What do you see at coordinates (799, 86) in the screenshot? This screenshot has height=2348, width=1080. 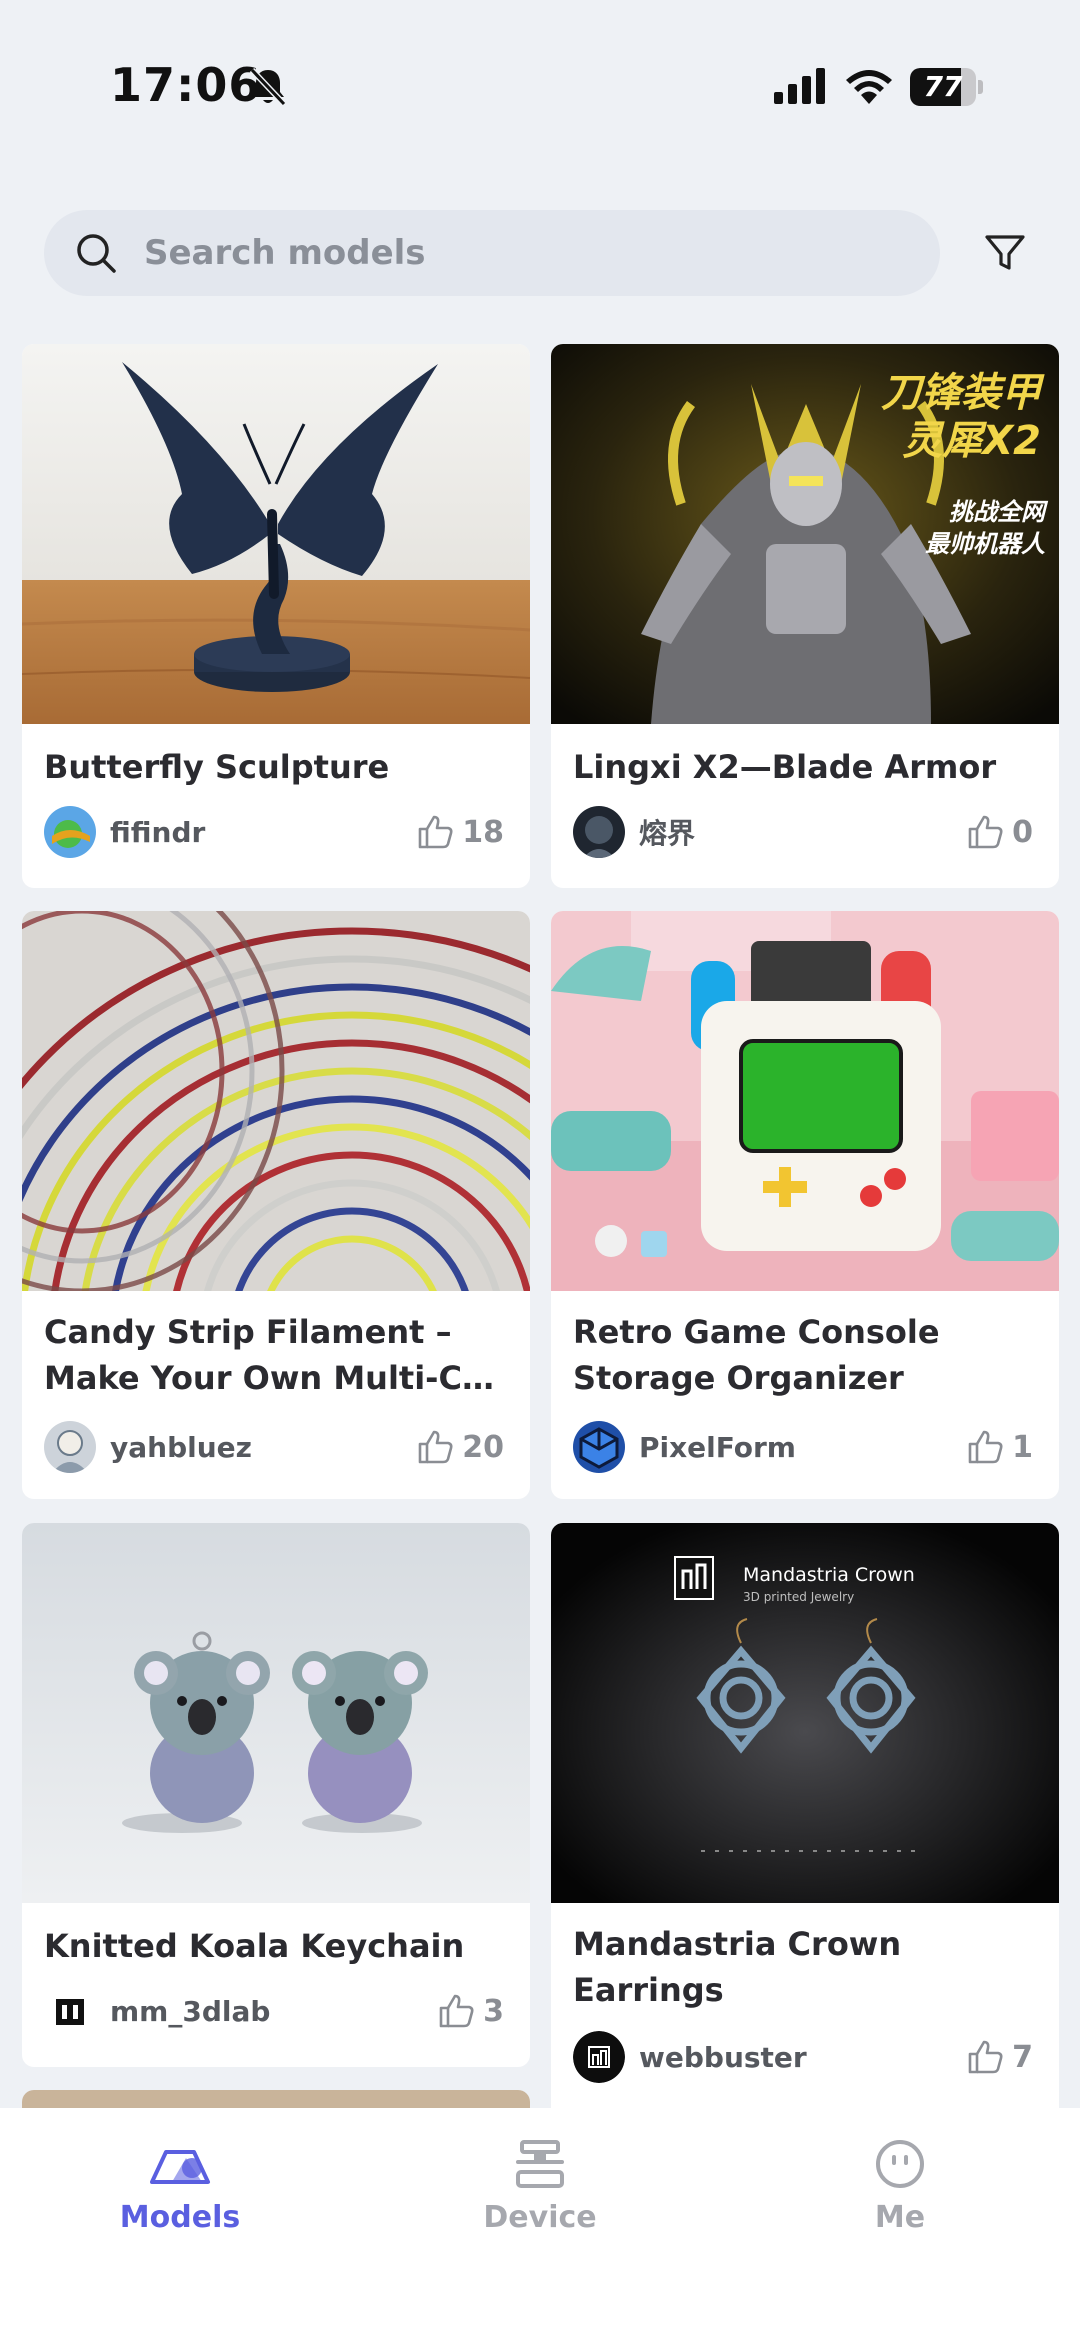 I see `cellular-signal-icon` at bounding box center [799, 86].